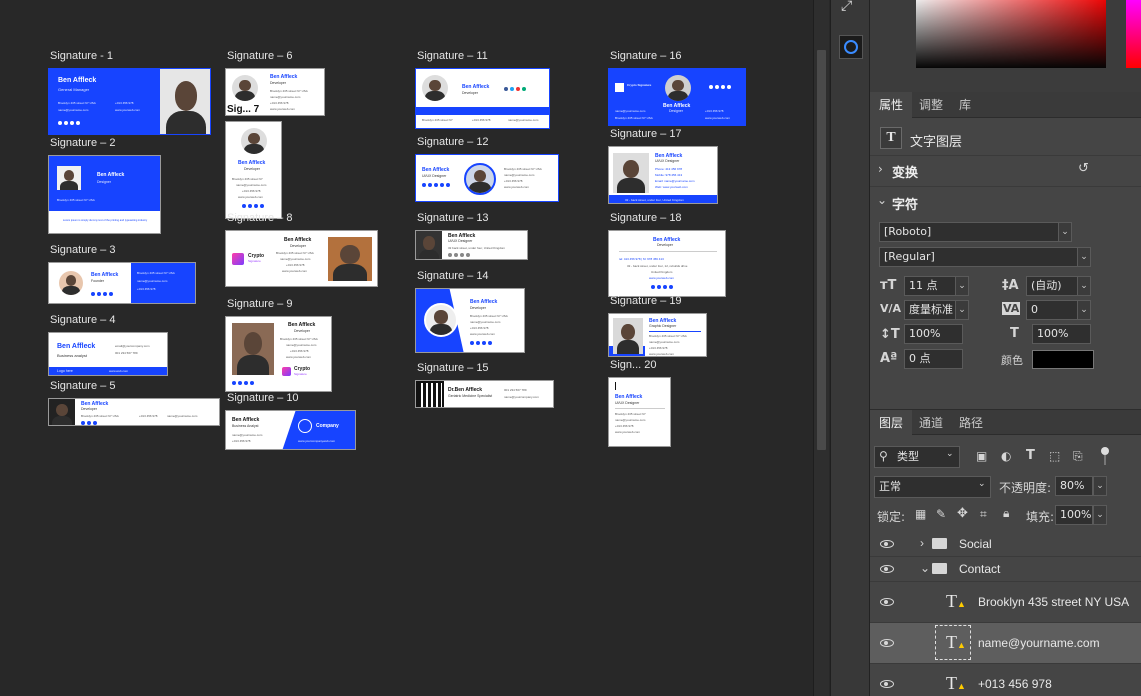  What do you see at coordinates (1063, 359) in the screenshot?
I see `text-color-swatch` at bounding box center [1063, 359].